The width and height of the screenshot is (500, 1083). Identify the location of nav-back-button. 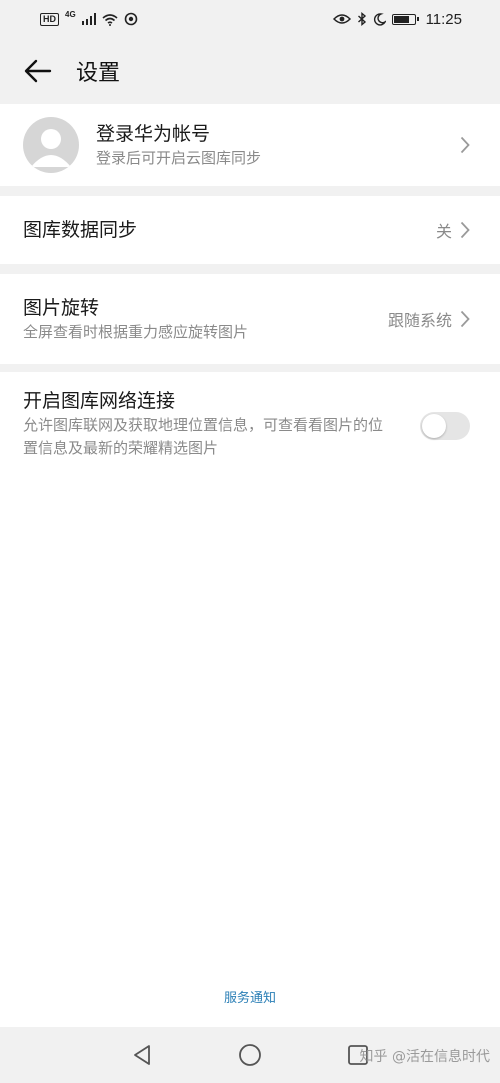
(142, 1055).